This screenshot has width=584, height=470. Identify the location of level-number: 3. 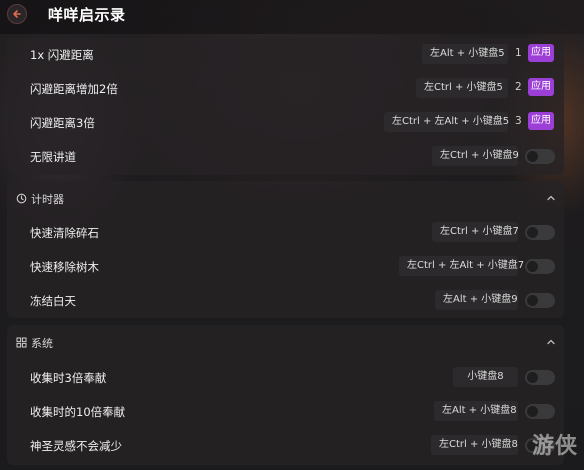
(518, 121).